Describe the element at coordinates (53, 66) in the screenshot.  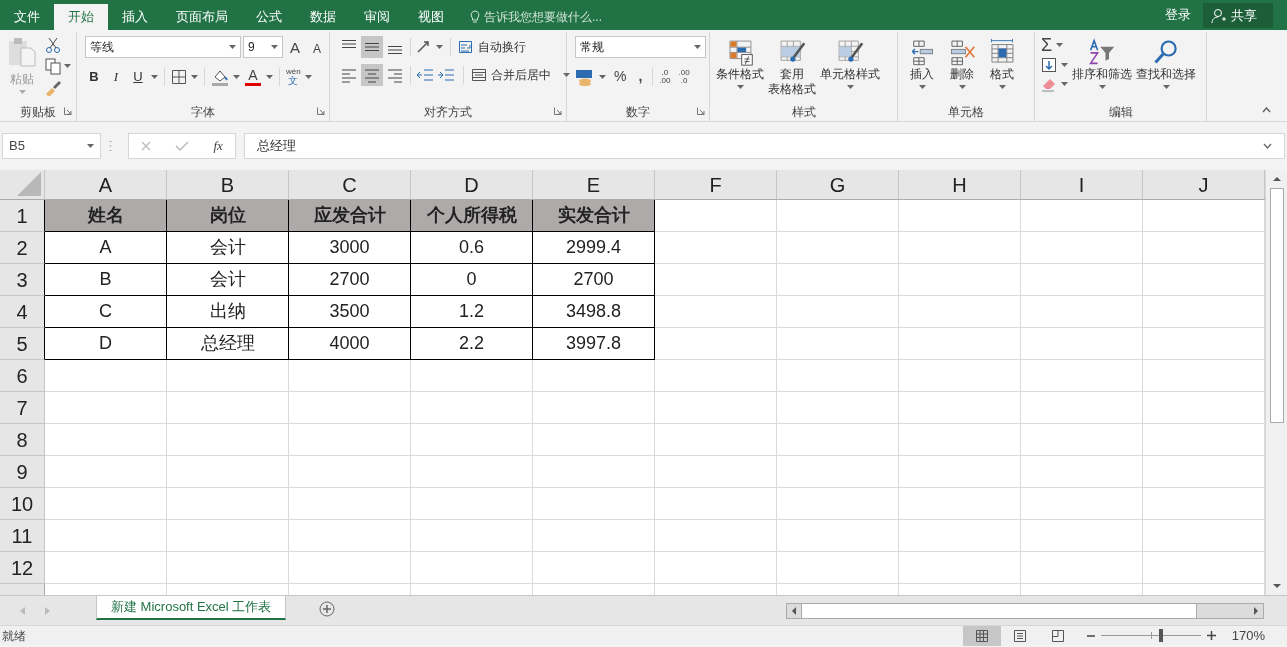
I see `copy-icon` at that location.